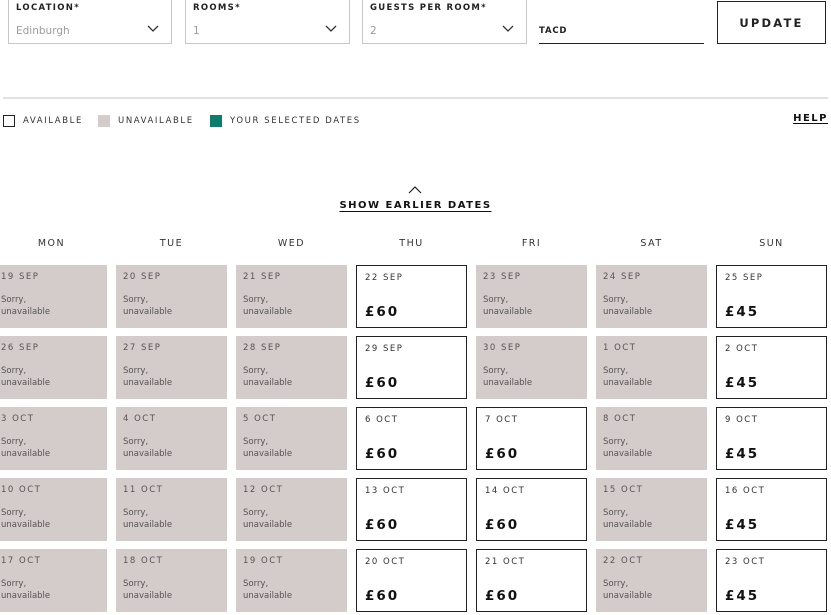 This screenshot has height=615, width=831. Describe the element at coordinates (742, 349) in the screenshot. I see `day-date: 2 OCT` at that location.